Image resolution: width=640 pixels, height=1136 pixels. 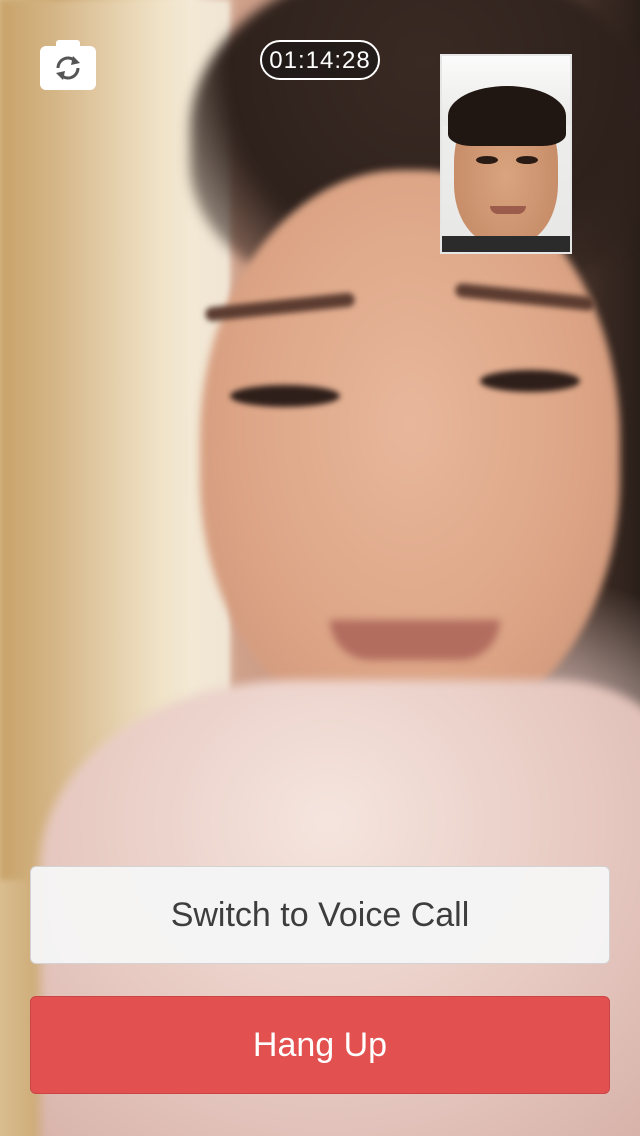 I want to click on hang-up-button: Hang Up, so click(x=320, y=1045).